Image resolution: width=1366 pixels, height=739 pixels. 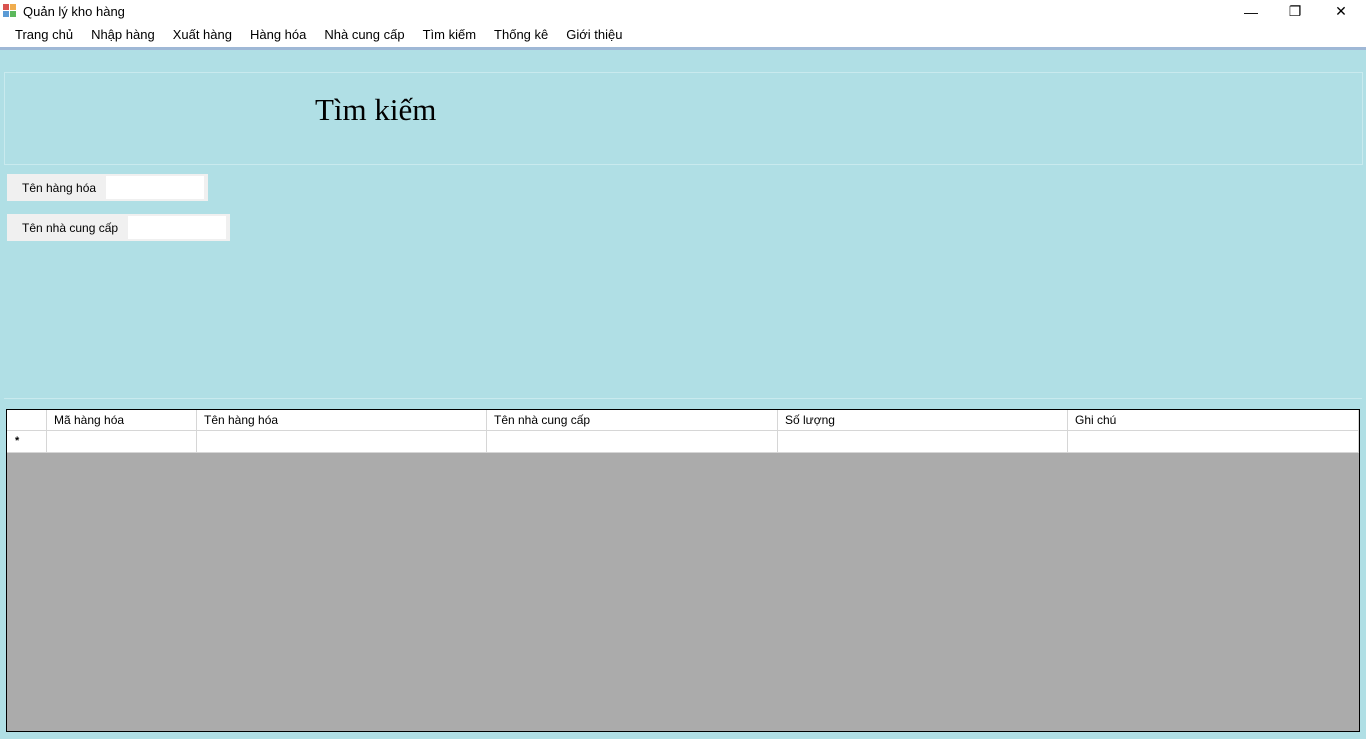 What do you see at coordinates (594, 35) in the screenshot?
I see `menu-item-about: Giới thiệu` at bounding box center [594, 35].